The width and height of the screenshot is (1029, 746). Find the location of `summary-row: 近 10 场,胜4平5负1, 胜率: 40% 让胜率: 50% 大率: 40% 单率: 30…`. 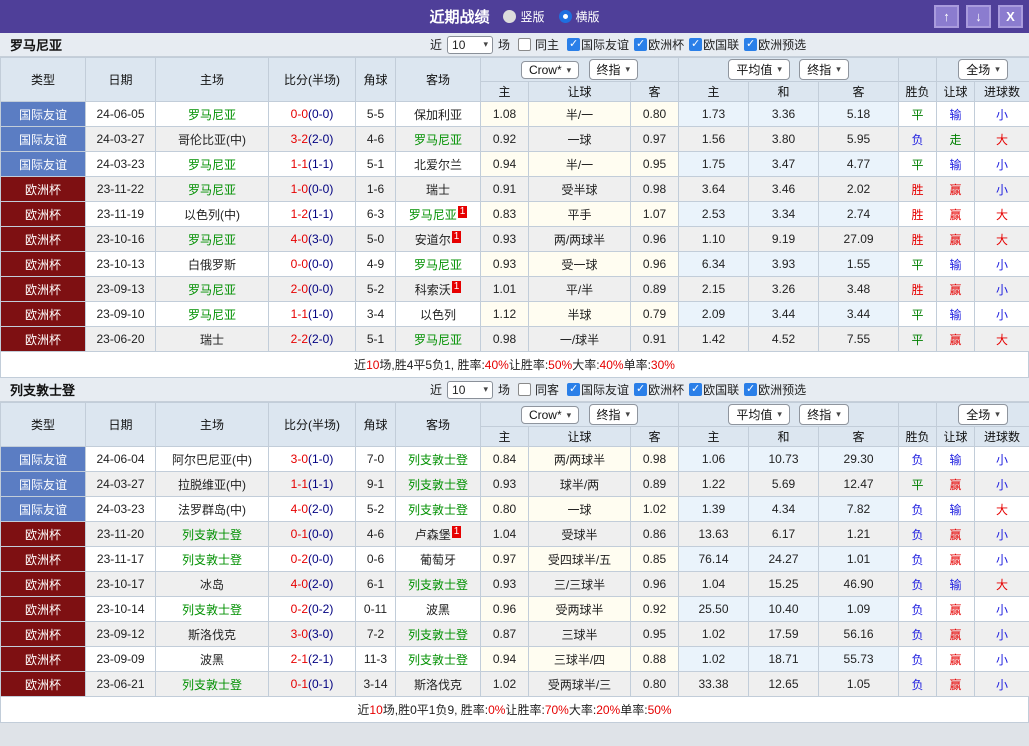

summary-row: 近 10 场,胜4平5负1, 胜率: 40% 让胜率: 50% 大率: 40% 单率: 30… is located at coordinates (514, 365).